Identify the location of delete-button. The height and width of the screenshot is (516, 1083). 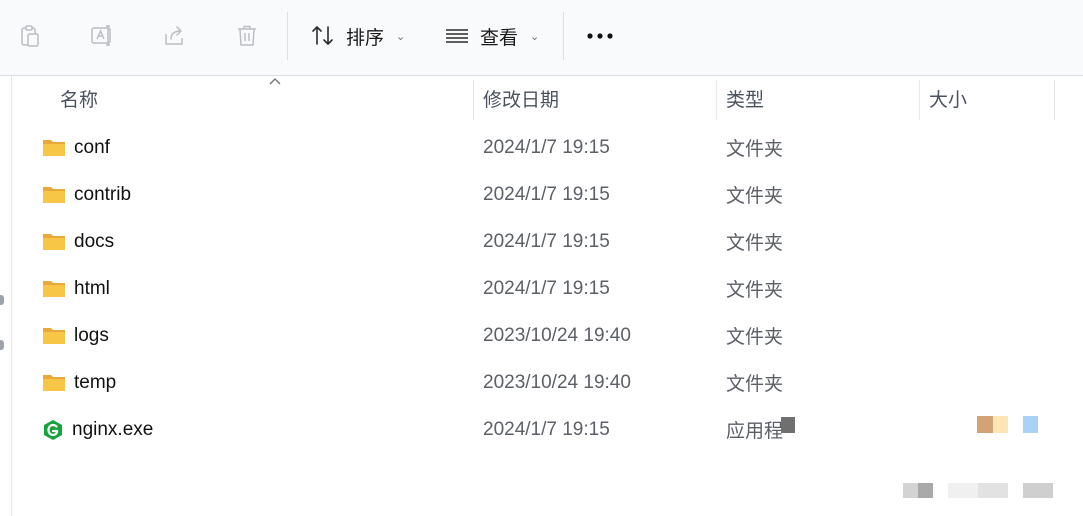
(247, 36).